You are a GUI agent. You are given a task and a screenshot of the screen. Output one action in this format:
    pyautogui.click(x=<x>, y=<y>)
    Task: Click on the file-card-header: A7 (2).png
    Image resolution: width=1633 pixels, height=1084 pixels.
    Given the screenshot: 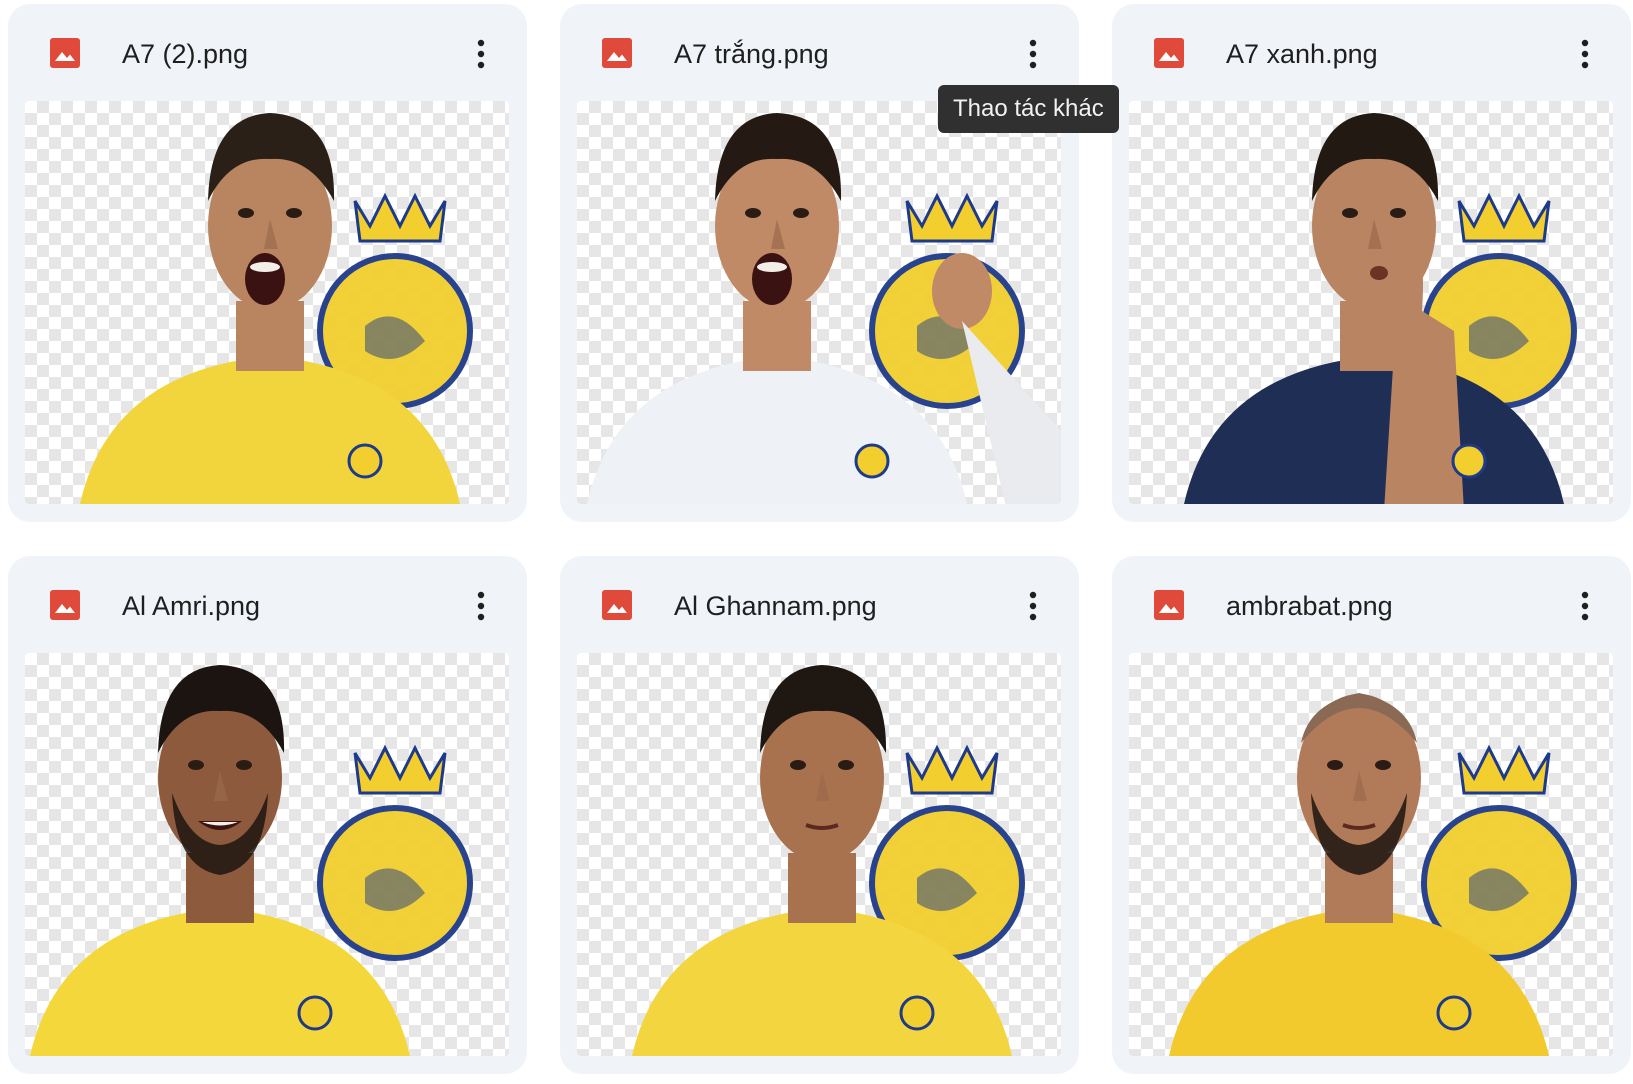 What is the action you would take?
    pyautogui.click(x=267, y=52)
    